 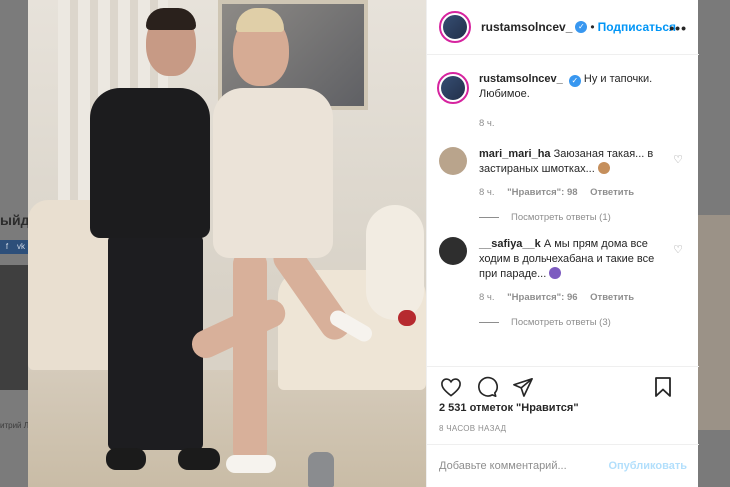 I want to click on facebook-icon: f, so click(x=7, y=247).